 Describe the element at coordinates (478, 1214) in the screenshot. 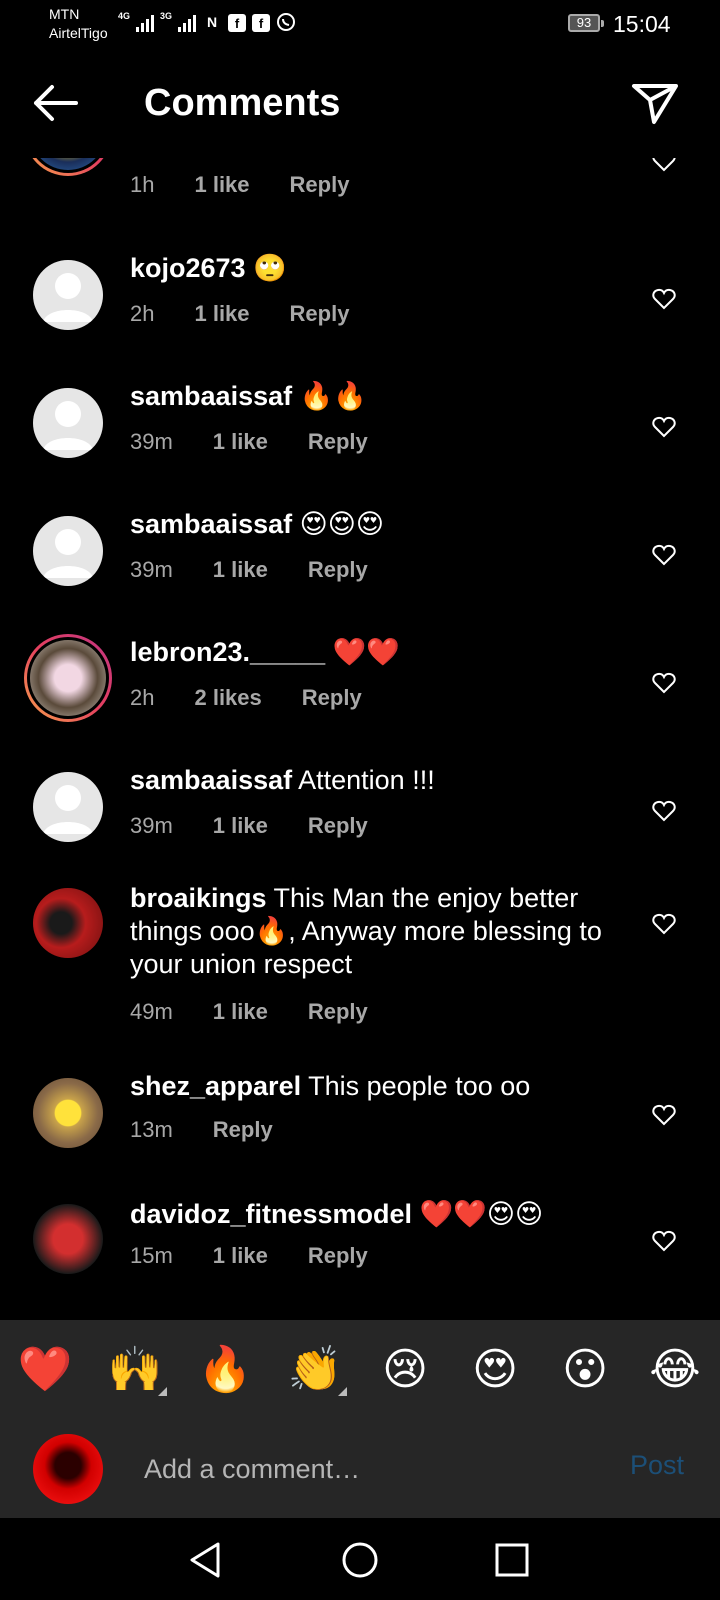

I see `comment-body: ❤️❤️😍😍` at that location.